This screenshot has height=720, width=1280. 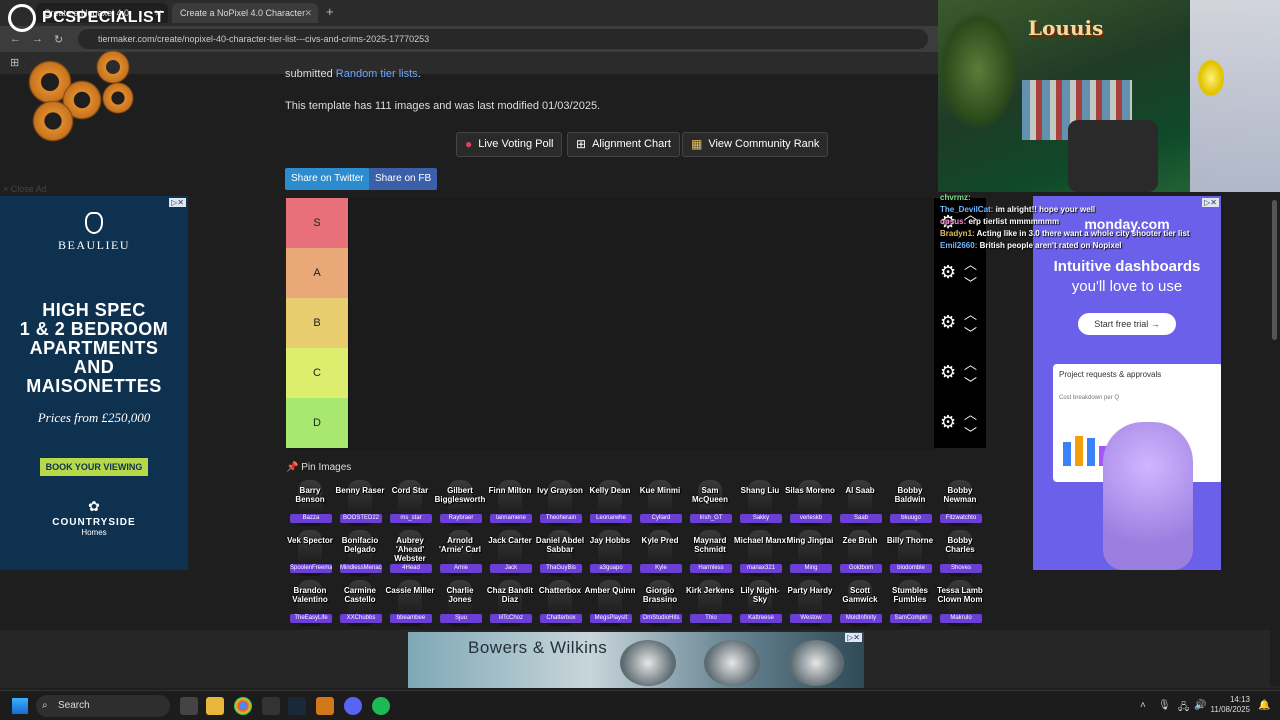 What do you see at coordinates (189, 706) in the screenshot?
I see `task-view-icon` at bounding box center [189, 706].